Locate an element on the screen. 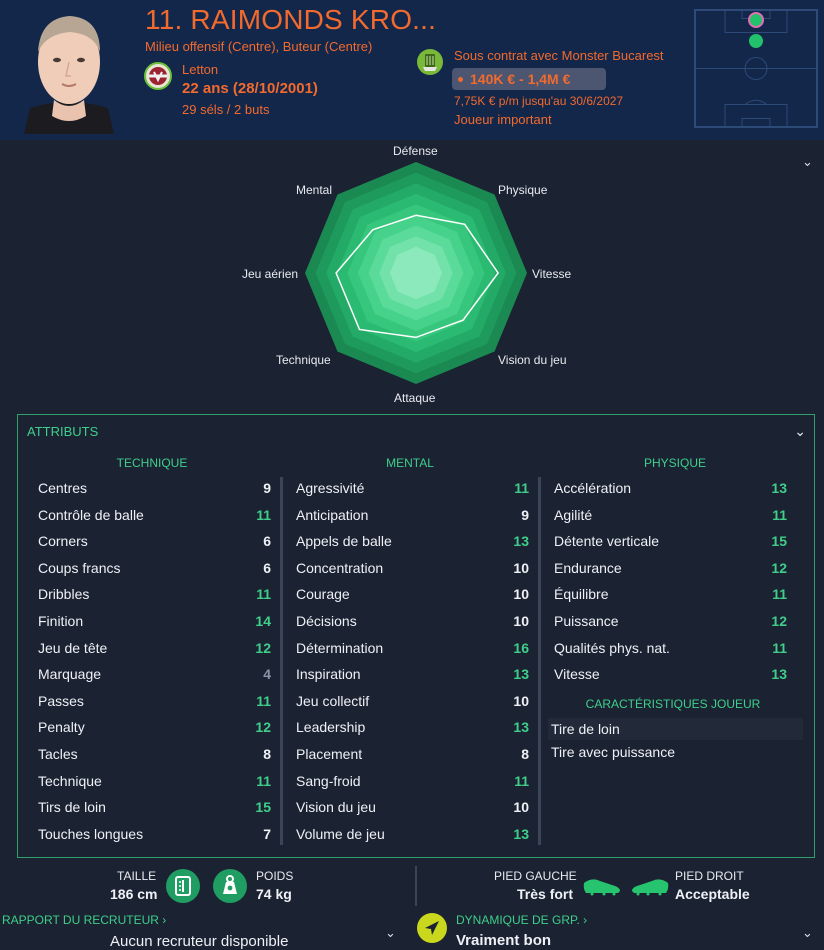 The width and height of the screenshot is (824, 950). attribute-name: Anticipation is located at coordinates (332, 514).